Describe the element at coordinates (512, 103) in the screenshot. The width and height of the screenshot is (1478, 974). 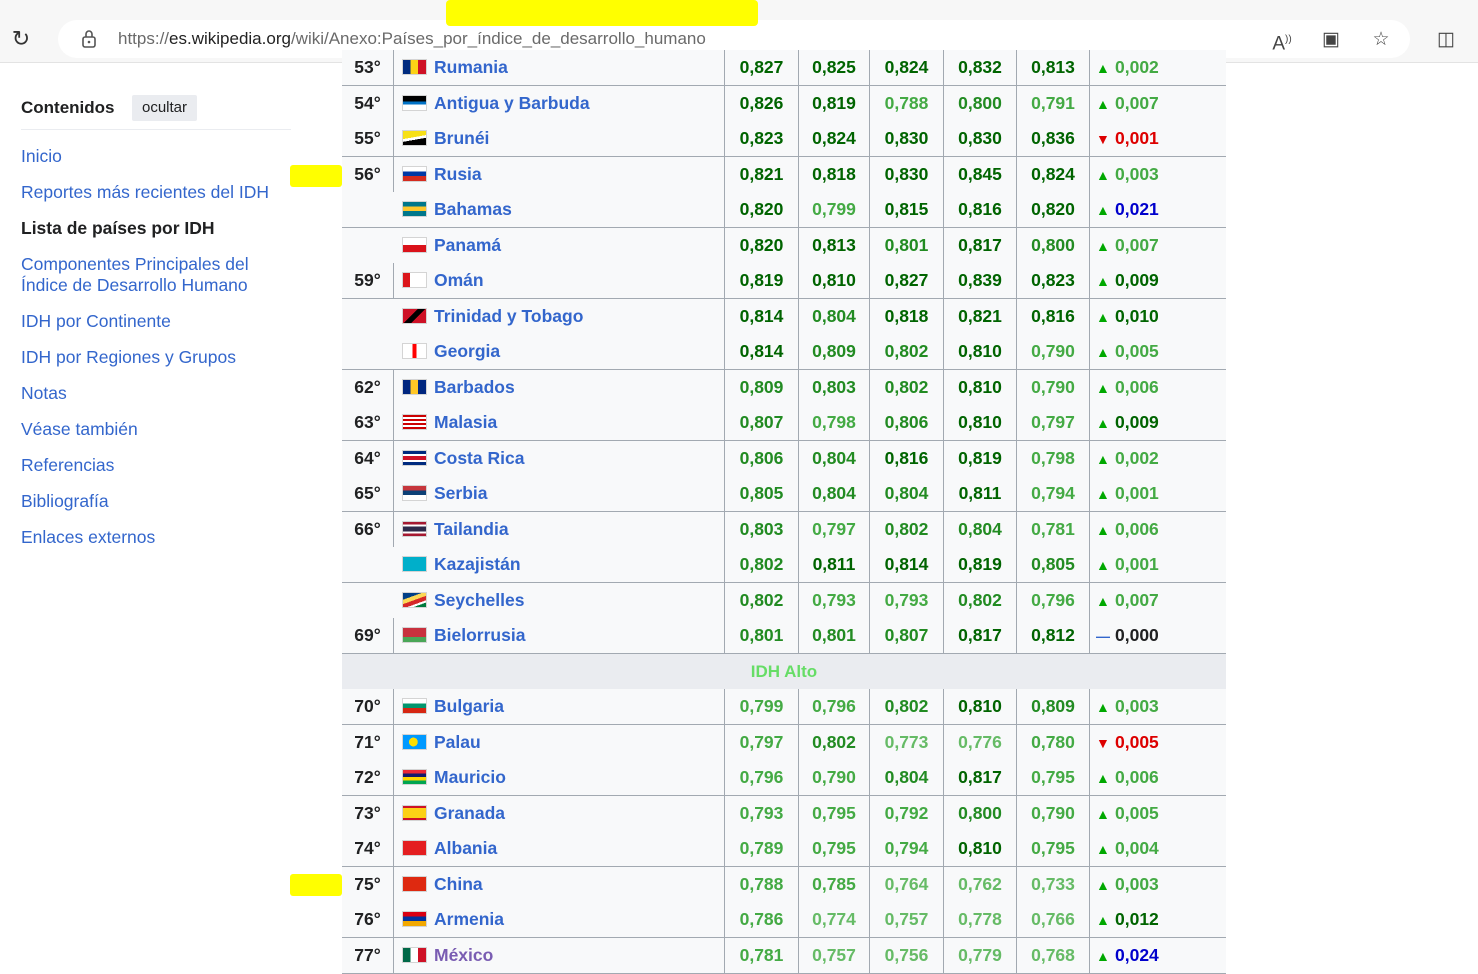
I see `country-name: Antigua y Barbuda` at that location.